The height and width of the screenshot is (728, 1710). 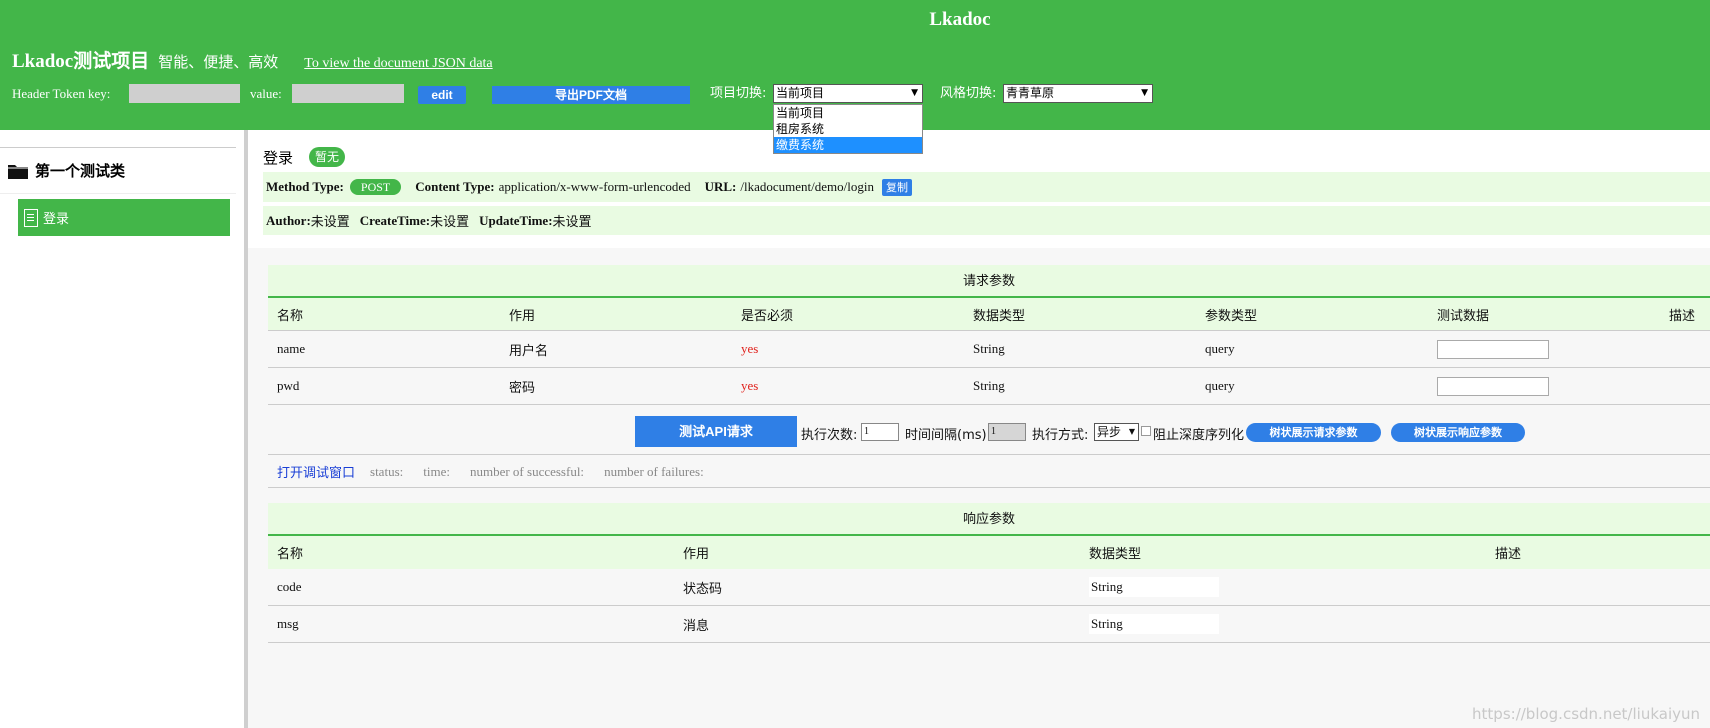 What do you see at coordinates (436, 471) in the screenshot?
I see `time-label: time:` at bounding box center [436, 471].